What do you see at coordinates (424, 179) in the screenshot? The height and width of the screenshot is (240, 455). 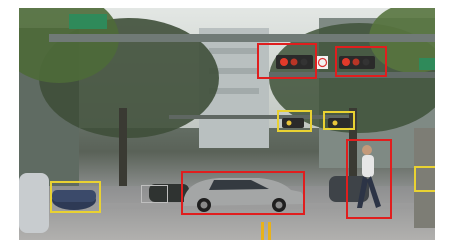 I see `car-detection-right` at bounding box center [424, 179].